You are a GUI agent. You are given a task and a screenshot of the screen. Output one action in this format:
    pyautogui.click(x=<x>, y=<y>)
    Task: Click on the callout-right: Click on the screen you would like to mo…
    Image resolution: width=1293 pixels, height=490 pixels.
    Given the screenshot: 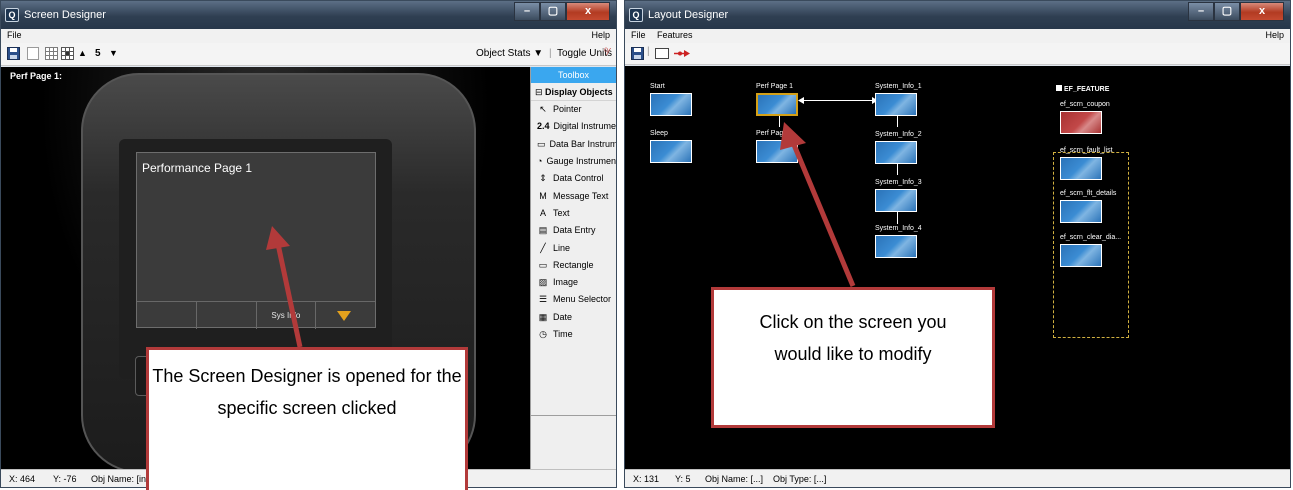 What is the action you would take?
    pyautogui.click(x=853, y=357)
    